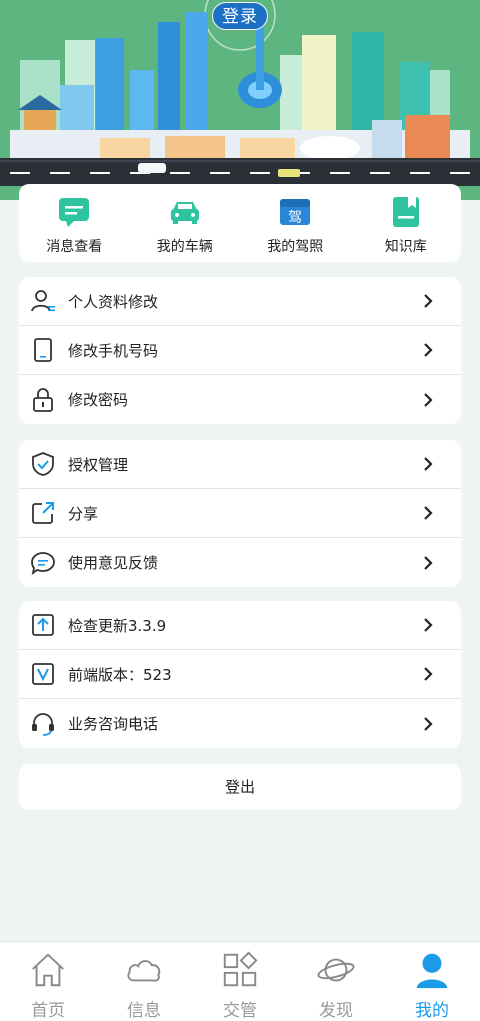 This screenshot has width=480, height=1021. Describe the element at coordinates (43, 724) in the screenshot. I see `headset-icon` at that location.